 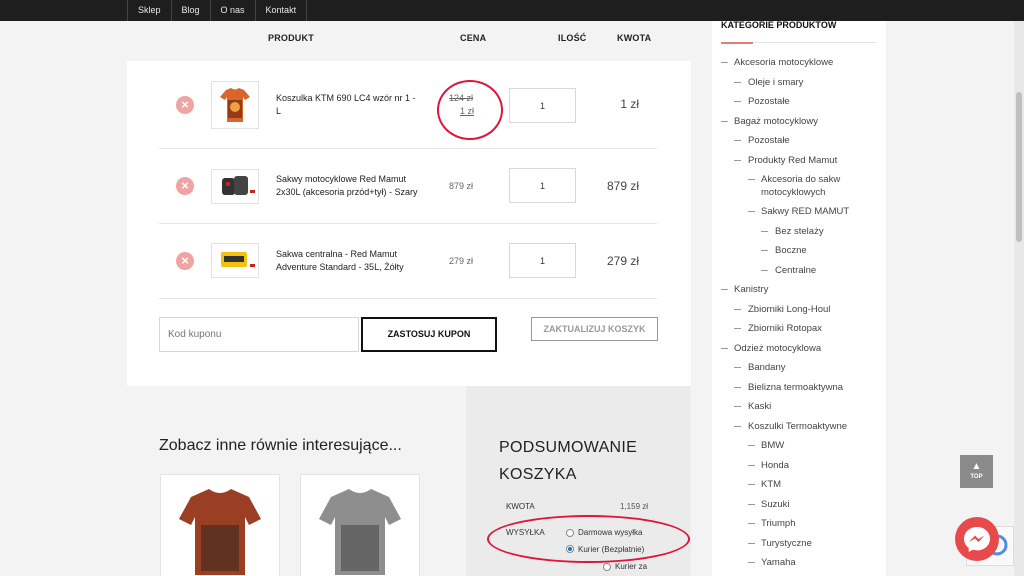 I want to click on category-link: BMW, so click(x=814, y=445).